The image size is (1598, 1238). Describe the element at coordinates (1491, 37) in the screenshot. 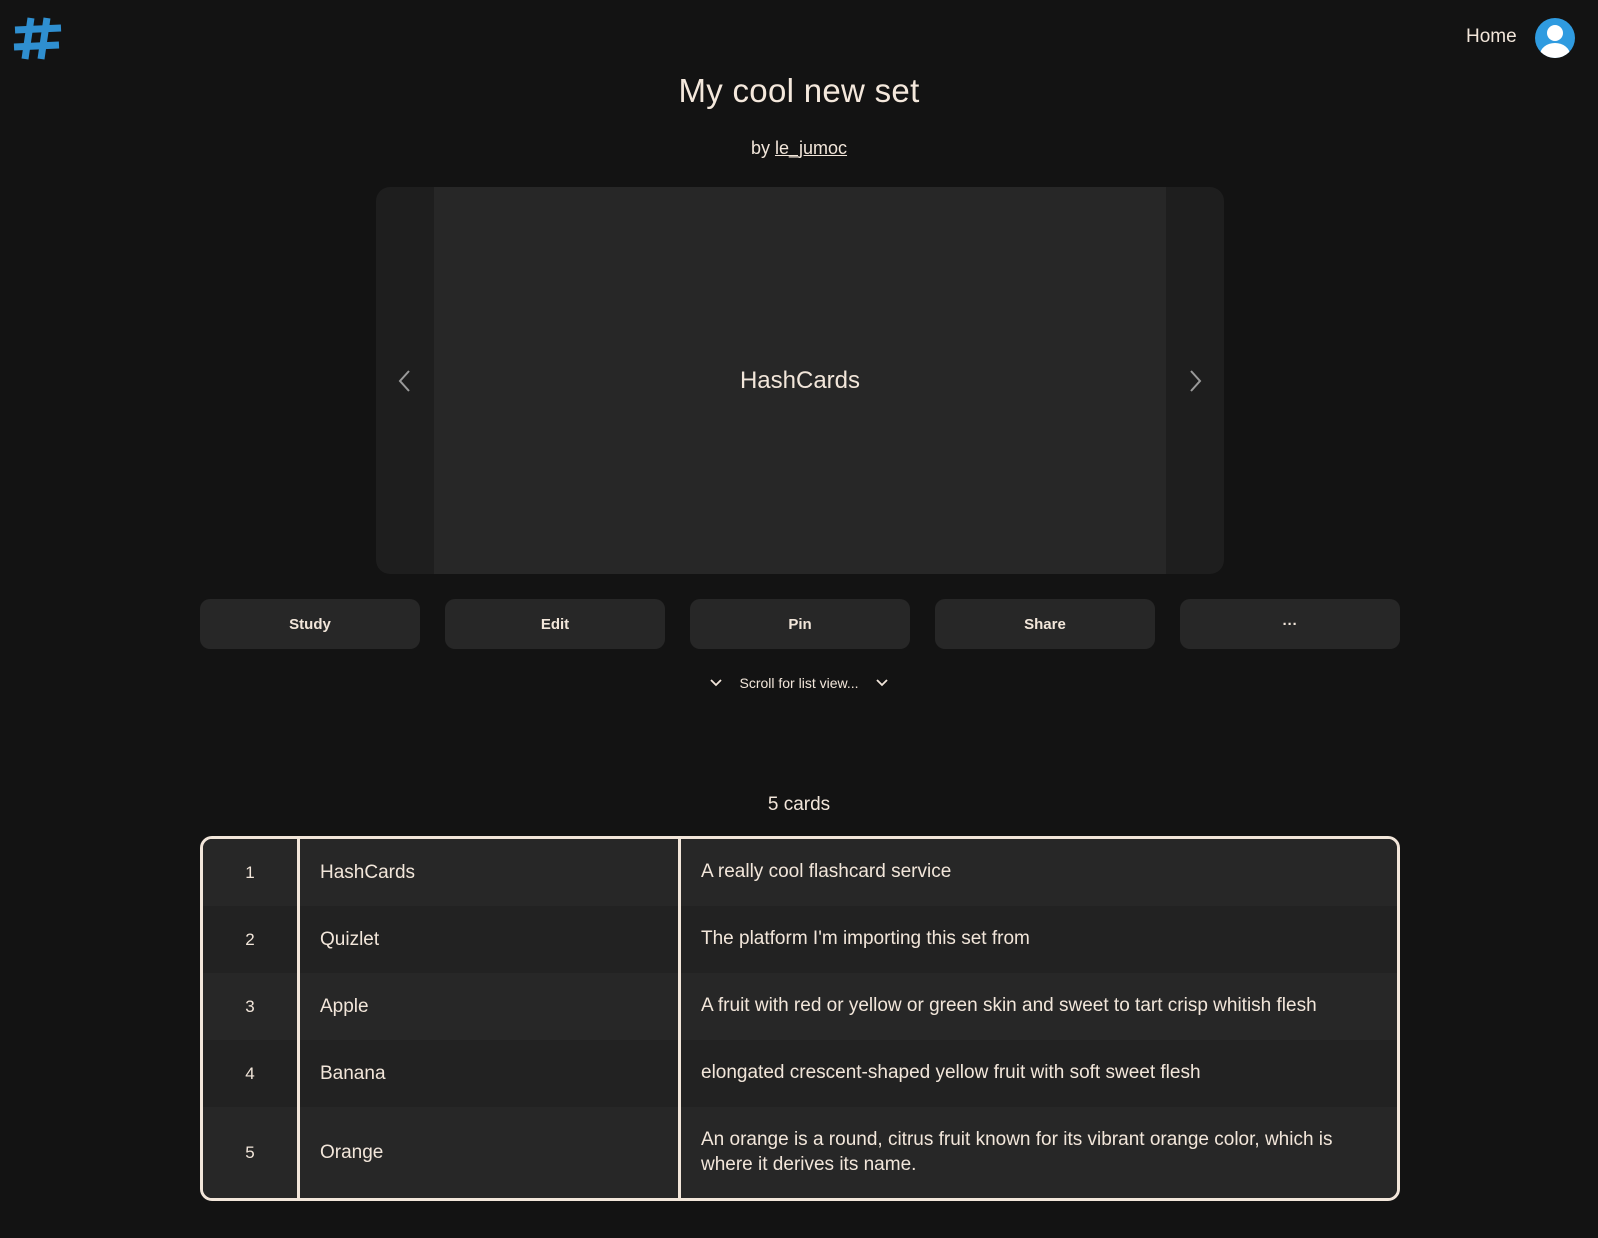

I see `home-link: Home` at that location.